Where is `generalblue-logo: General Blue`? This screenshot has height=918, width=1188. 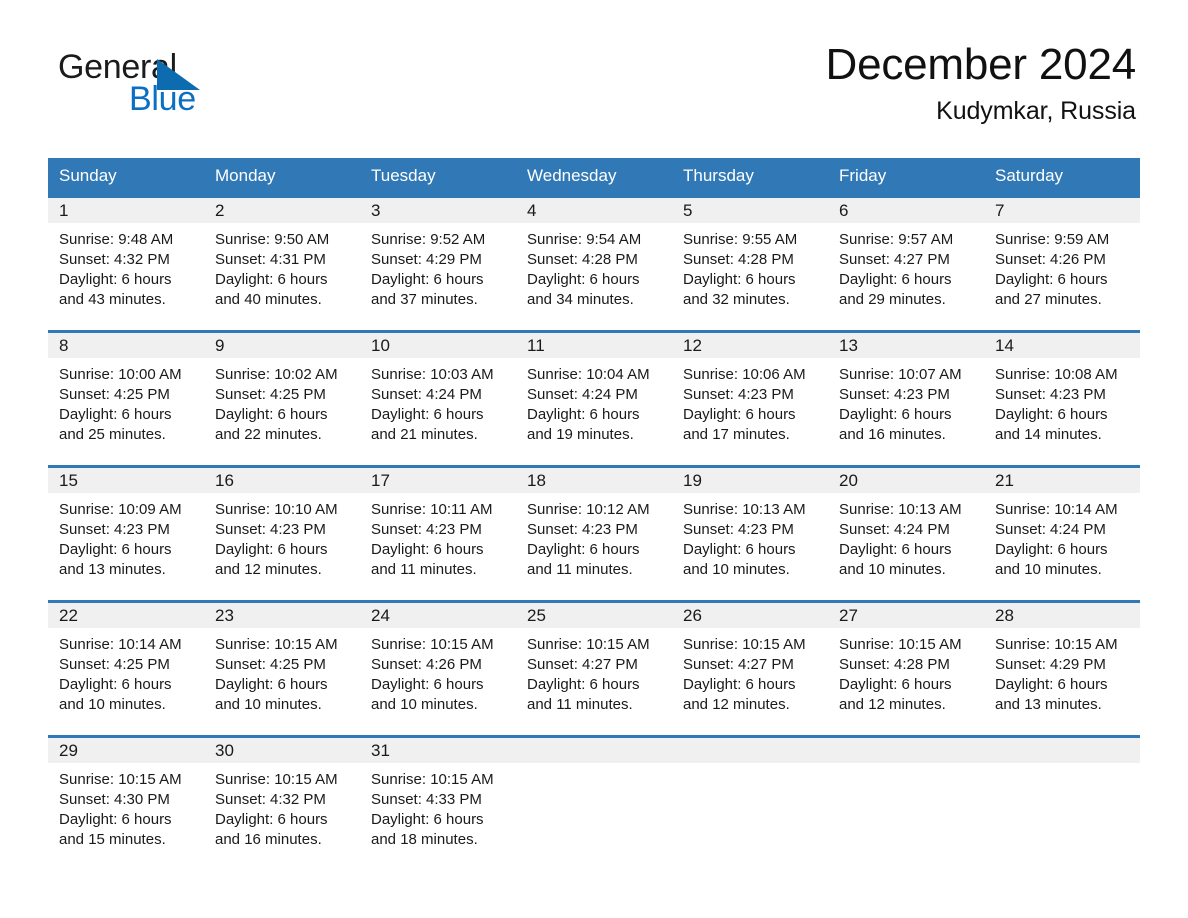 generalblue-logo: General Blue is located at coordinates (208, 88).